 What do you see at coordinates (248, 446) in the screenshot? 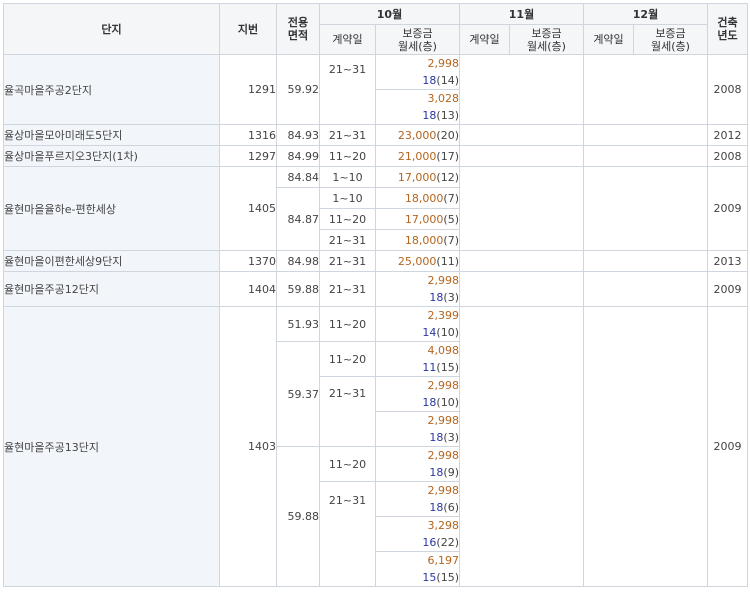
I see `lot-number: 1403` at bounding box center [248, 446].